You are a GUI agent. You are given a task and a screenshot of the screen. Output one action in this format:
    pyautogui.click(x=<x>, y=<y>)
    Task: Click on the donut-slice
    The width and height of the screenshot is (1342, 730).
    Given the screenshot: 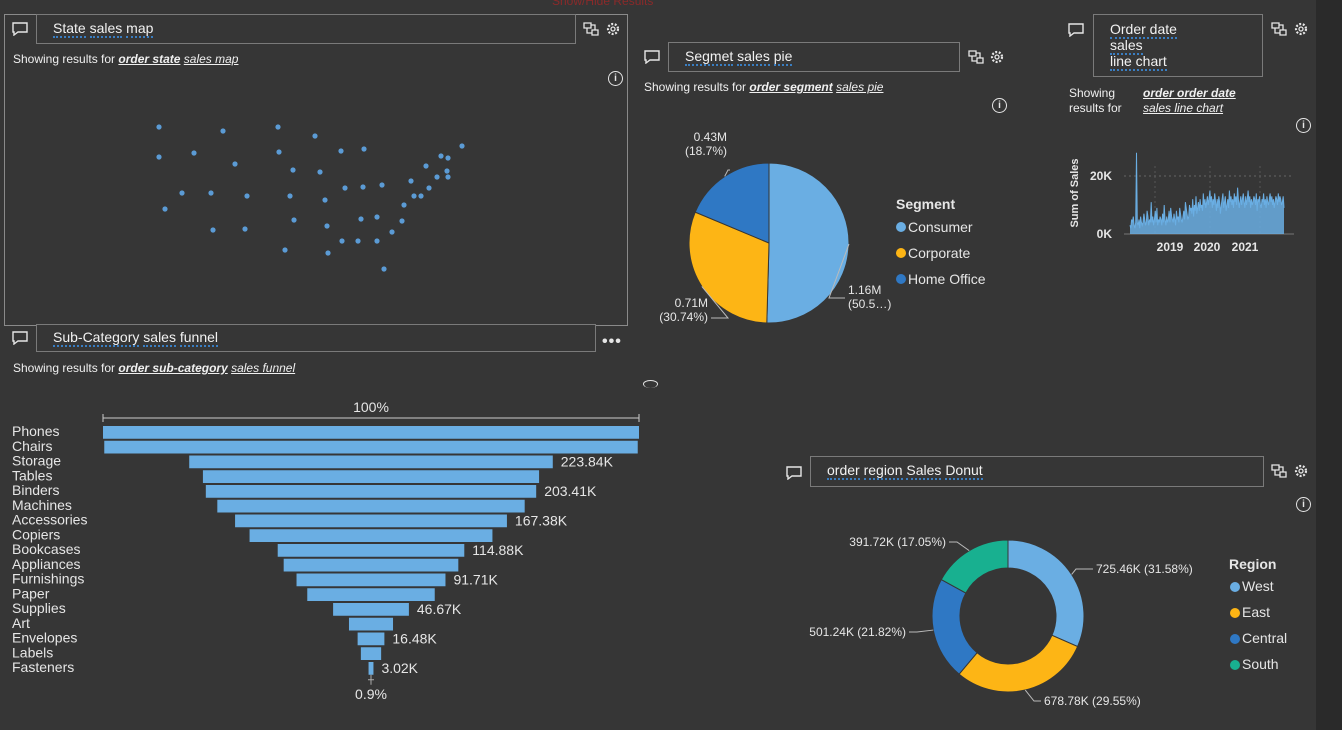 What is the action you would take?
    pyautogui.click(x=1046, y=593)
    